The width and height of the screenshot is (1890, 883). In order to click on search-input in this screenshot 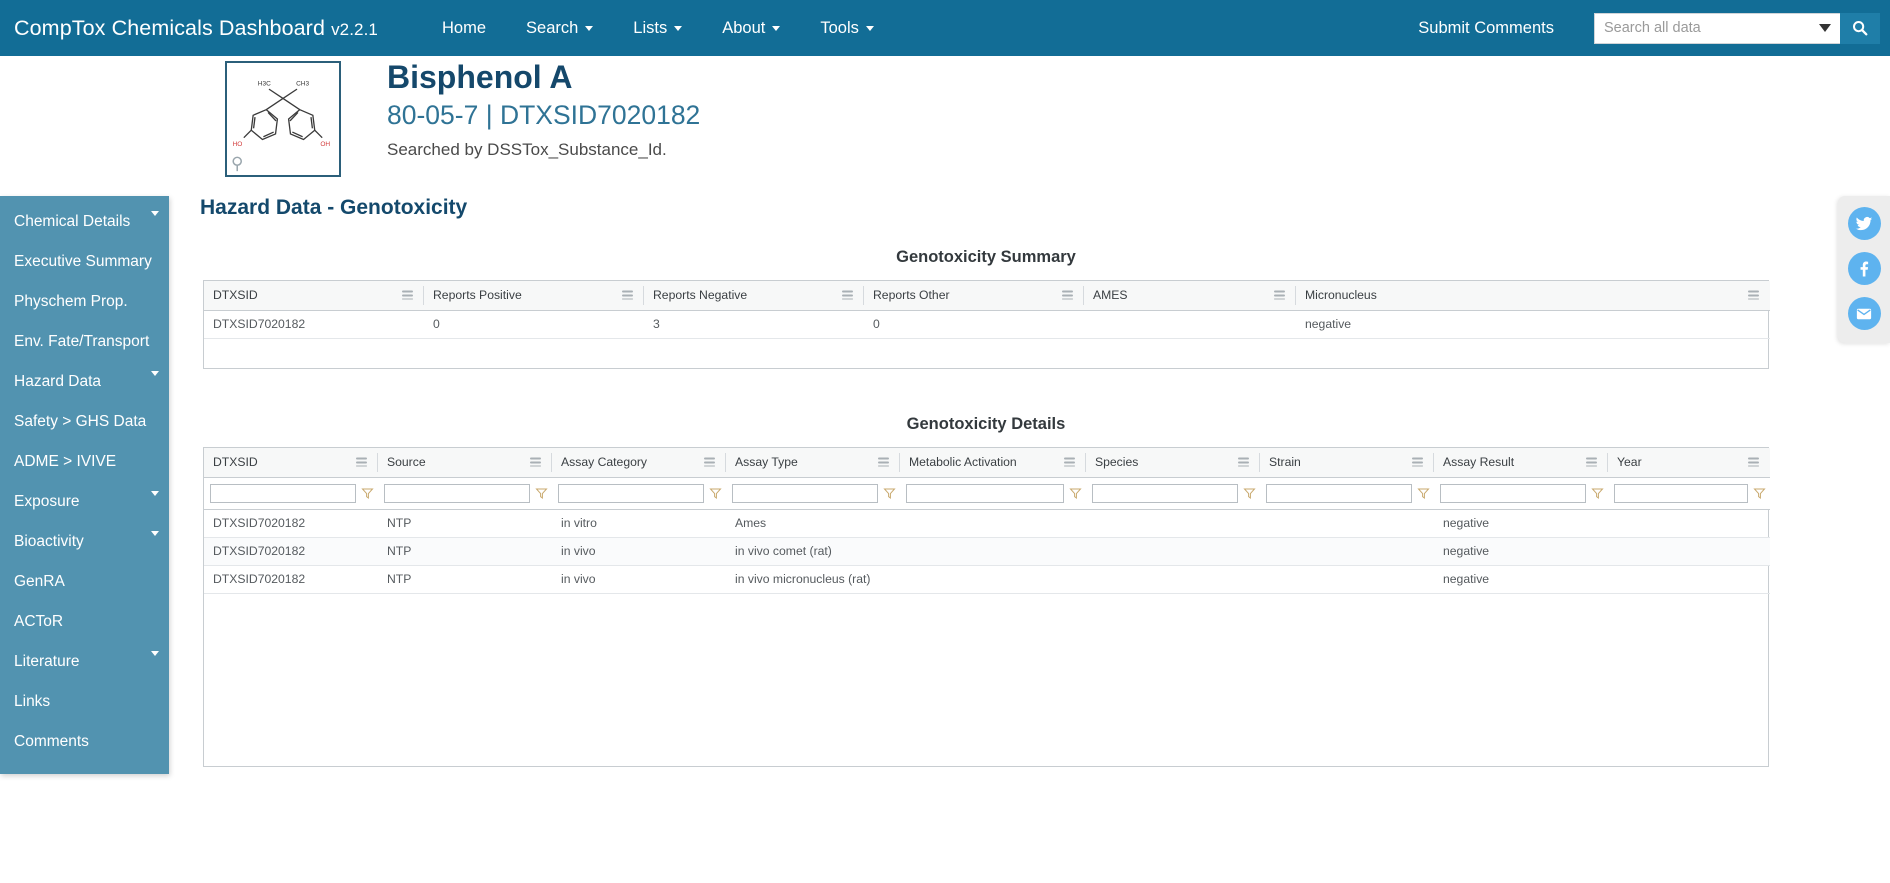, I will do `click(1717, 28)`.